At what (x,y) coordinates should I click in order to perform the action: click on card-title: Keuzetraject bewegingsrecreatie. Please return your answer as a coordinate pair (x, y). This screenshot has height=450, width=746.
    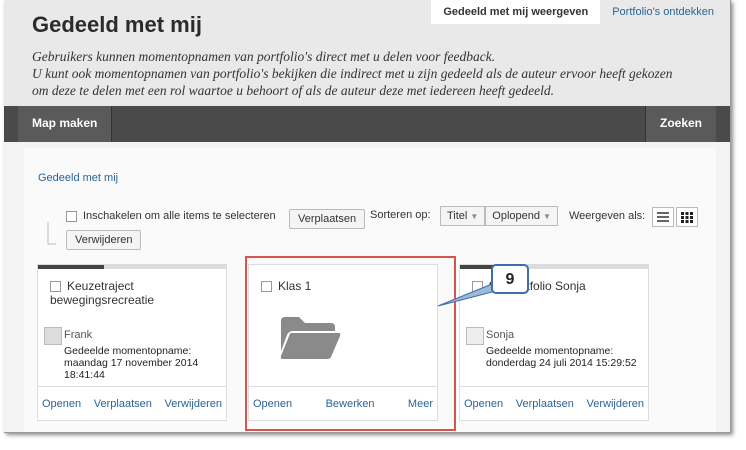
    Looking at the image, I should click on (135, 293).